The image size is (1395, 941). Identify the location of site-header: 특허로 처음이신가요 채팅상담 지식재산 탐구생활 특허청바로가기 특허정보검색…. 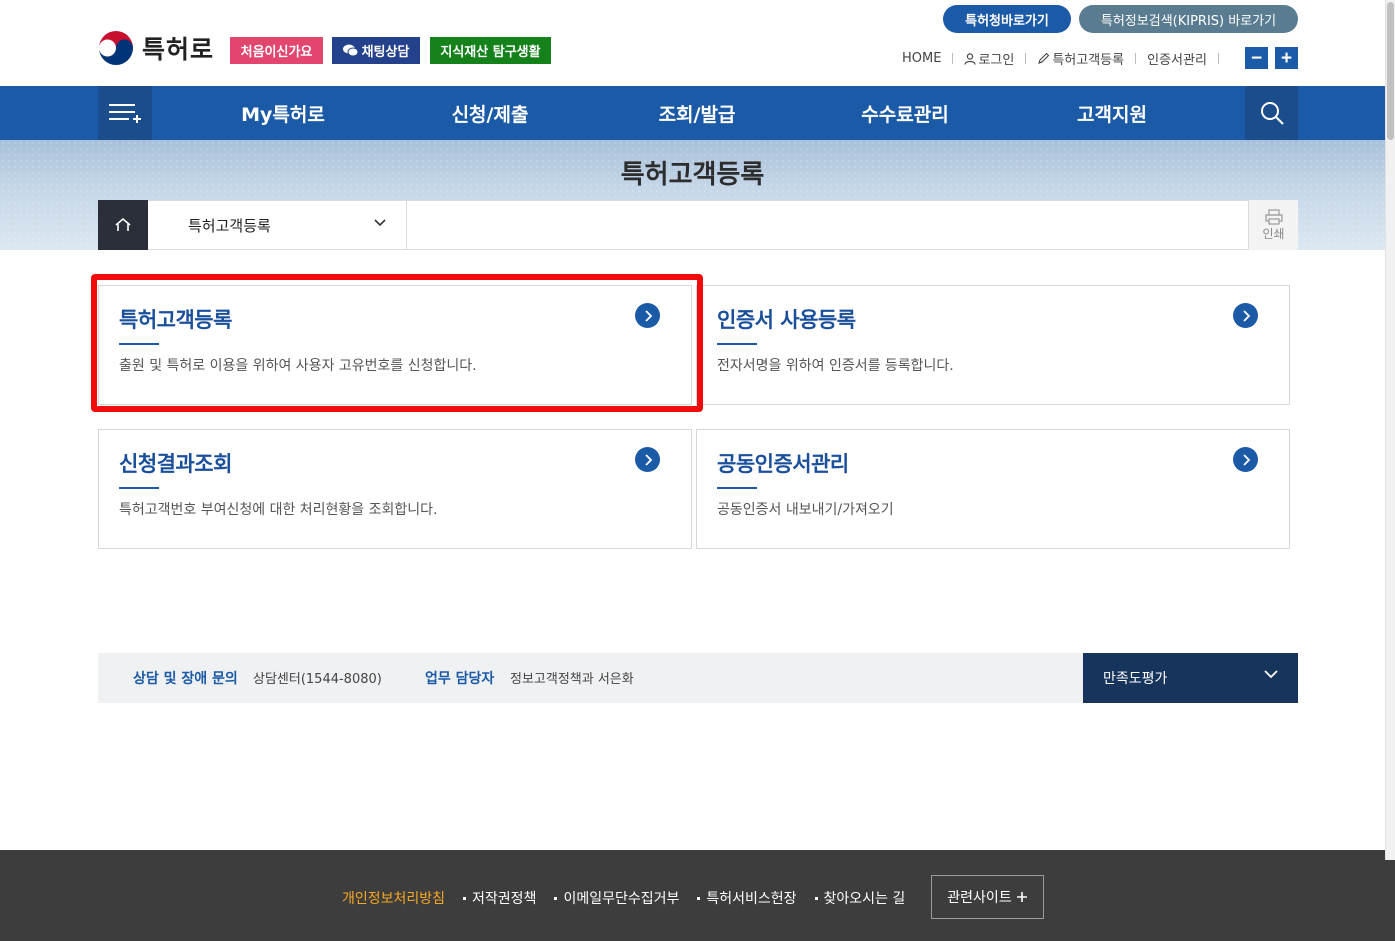
(692, 43).